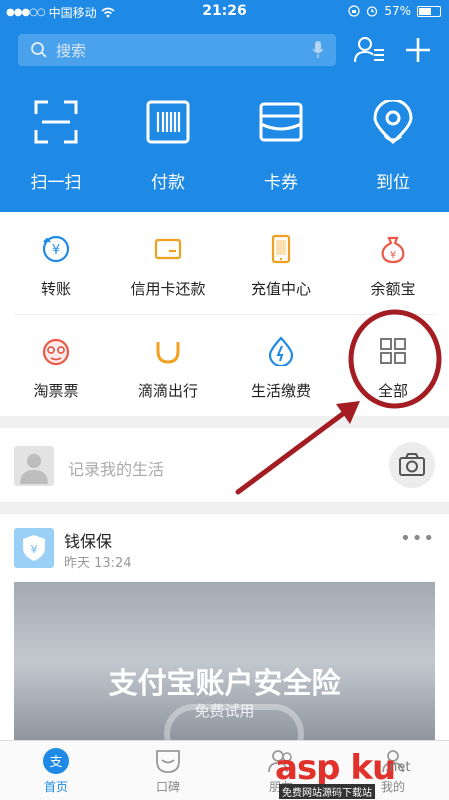 The width and height of the screenshot is (449, 800). I want to click on quick-scan: 扫一扫, so click(56, 146).